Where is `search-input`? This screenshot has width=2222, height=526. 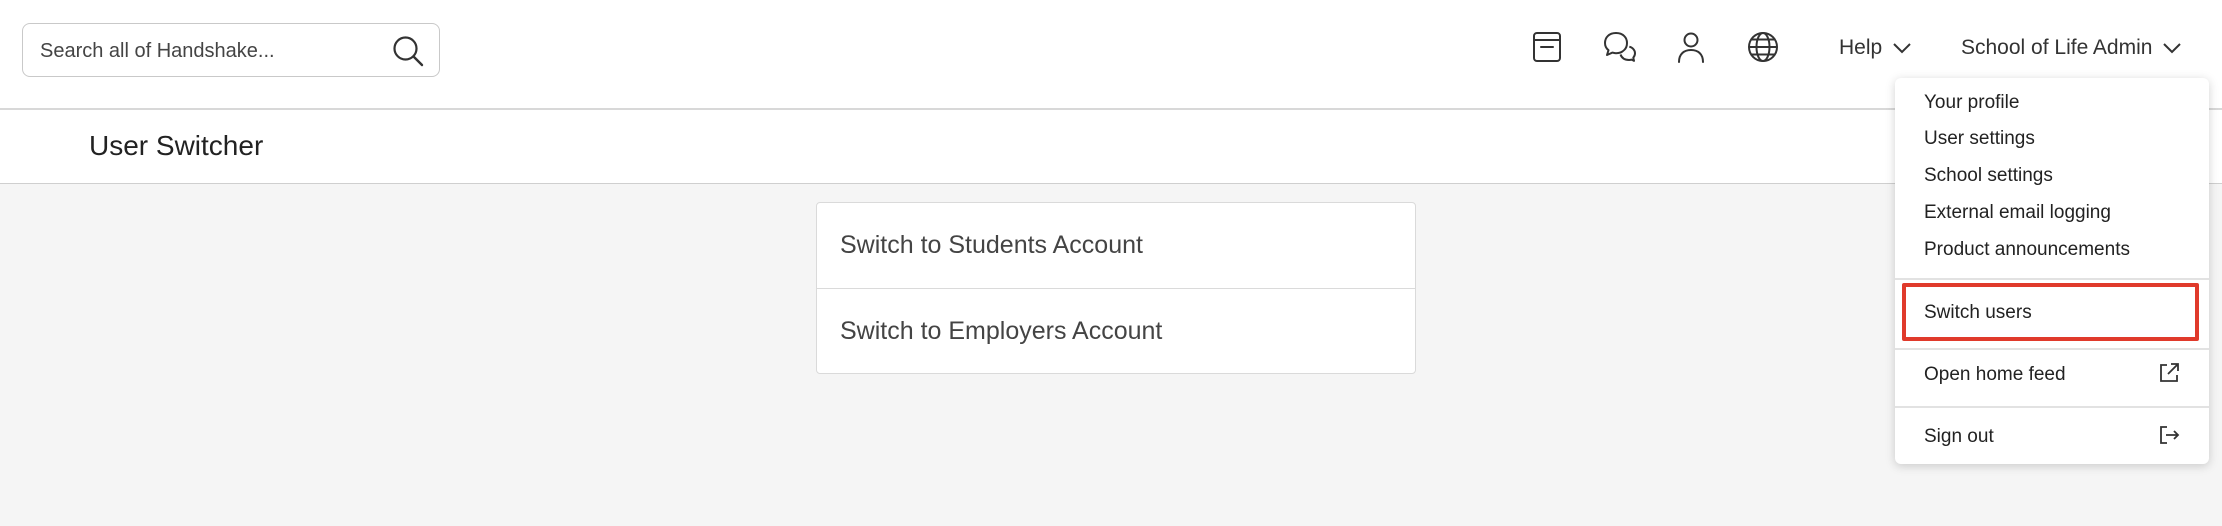
search-input is located at coordinates (210, 51).